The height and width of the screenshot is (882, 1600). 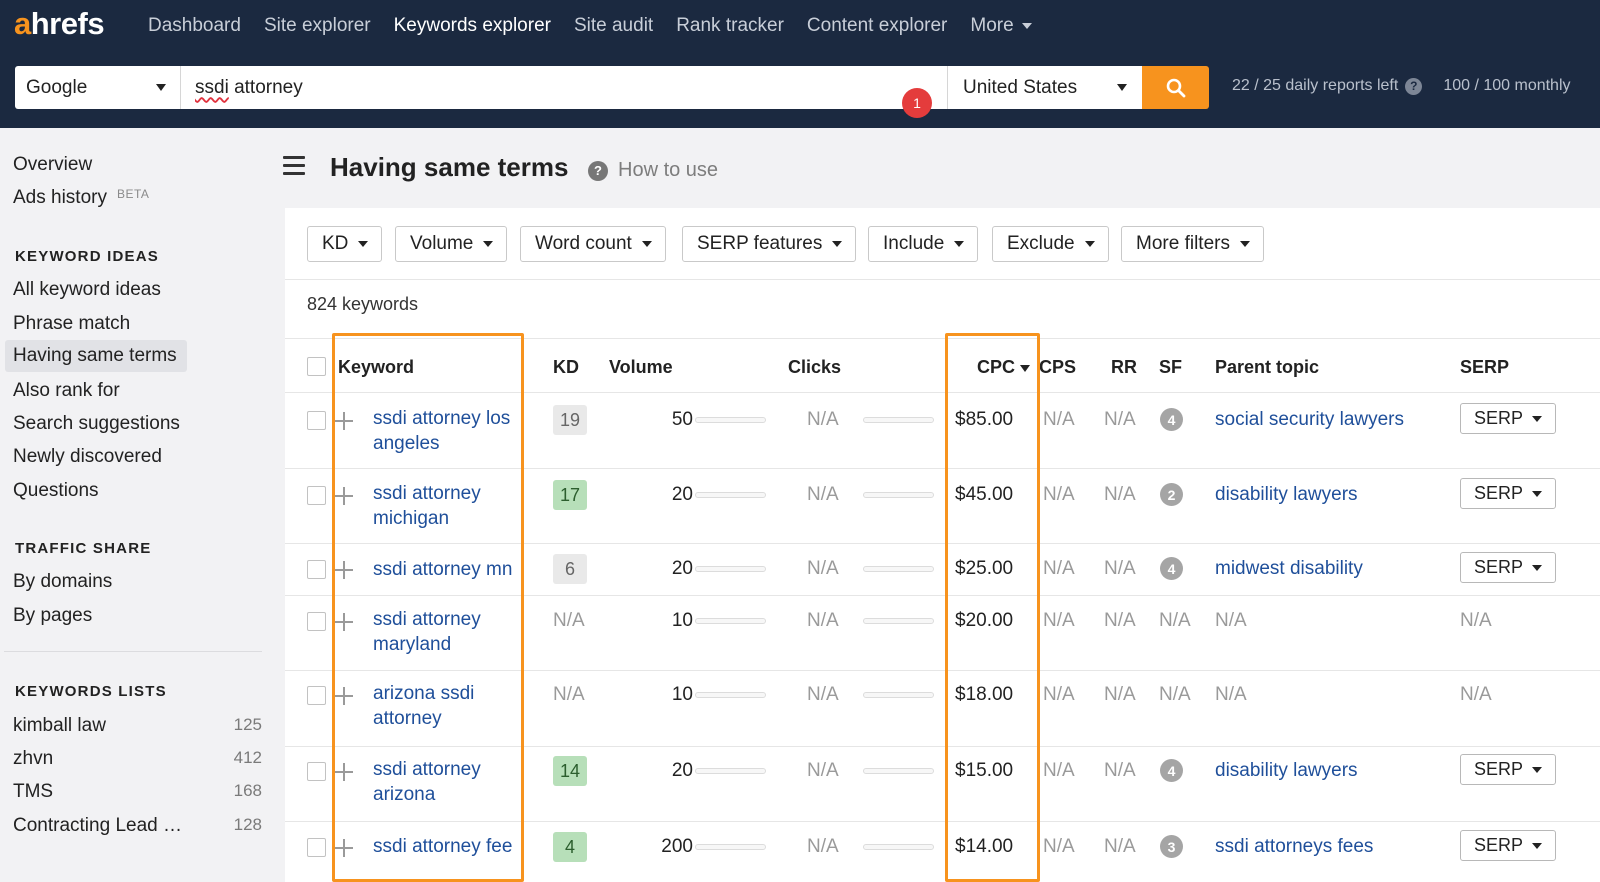 I want to click on column-keyword: Keyword, so click(x=376, y=367).